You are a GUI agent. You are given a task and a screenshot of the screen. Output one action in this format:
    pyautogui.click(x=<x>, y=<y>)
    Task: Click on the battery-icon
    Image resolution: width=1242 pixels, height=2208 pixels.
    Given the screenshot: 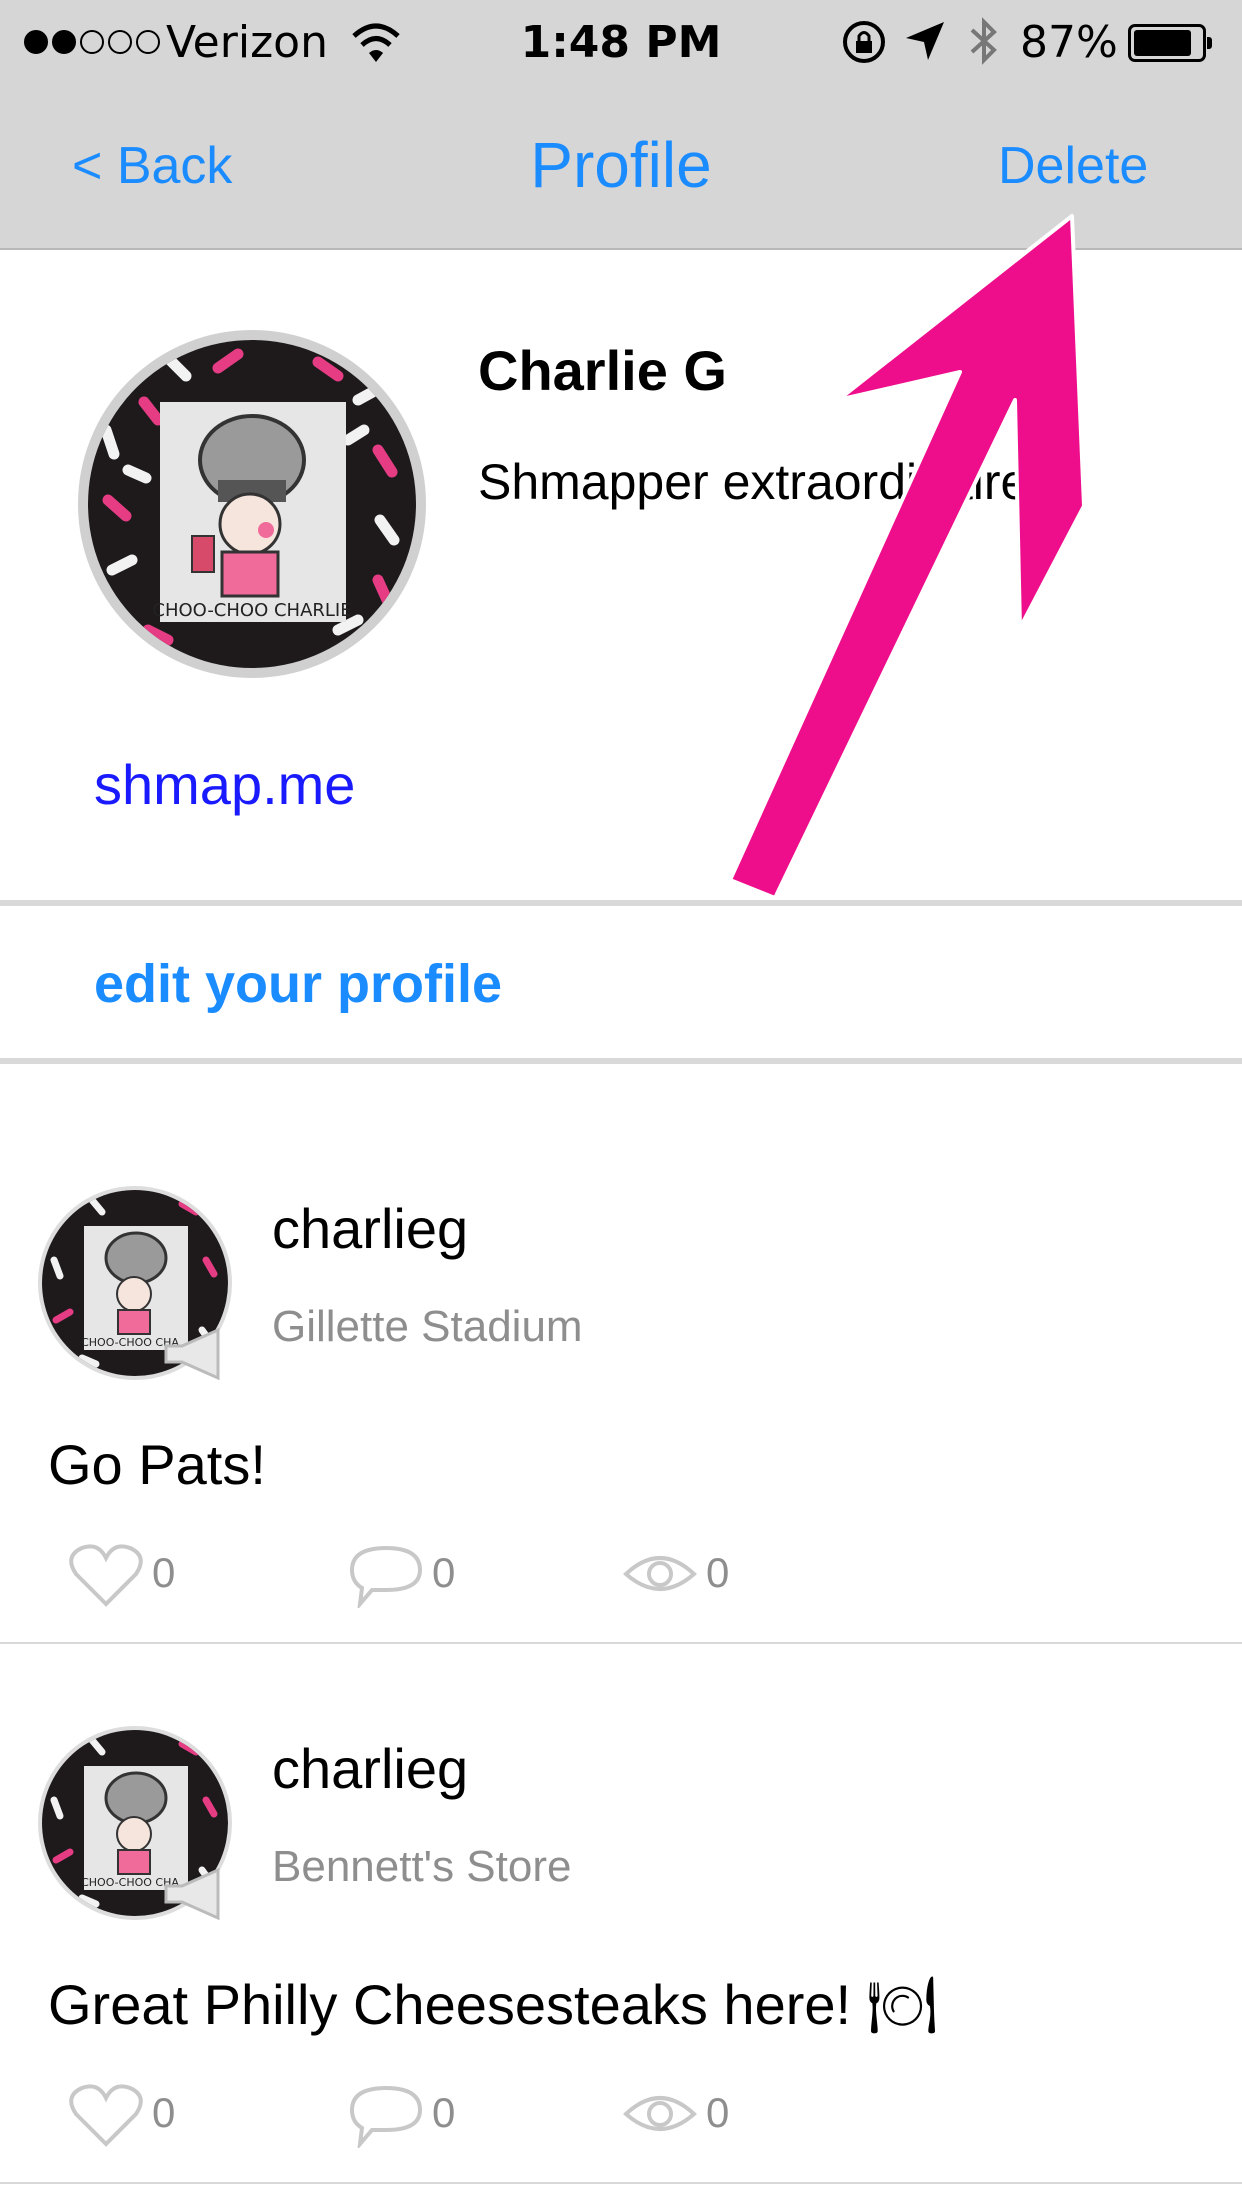 What is the action you would take?
    pyautogui.click(x=1170, y=43)
    